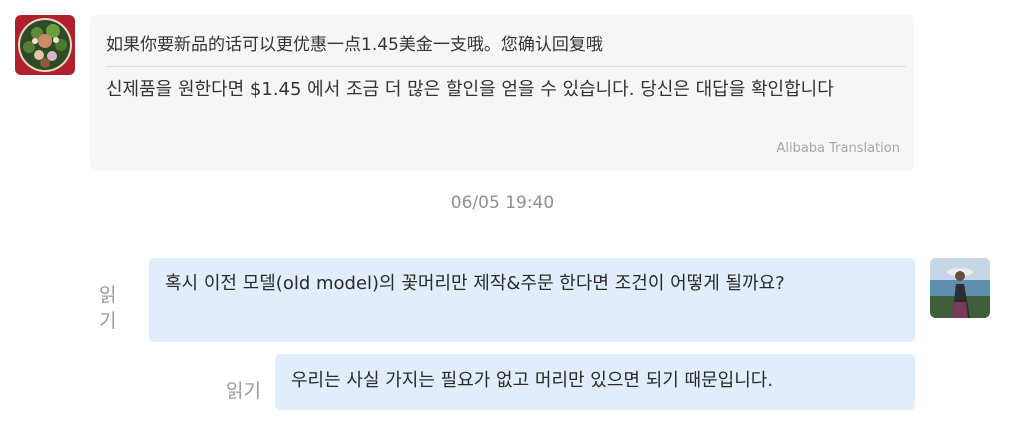 The width and height of the screenshot is (1014, 431). I want to click on translation-divider, so click(506, 66).